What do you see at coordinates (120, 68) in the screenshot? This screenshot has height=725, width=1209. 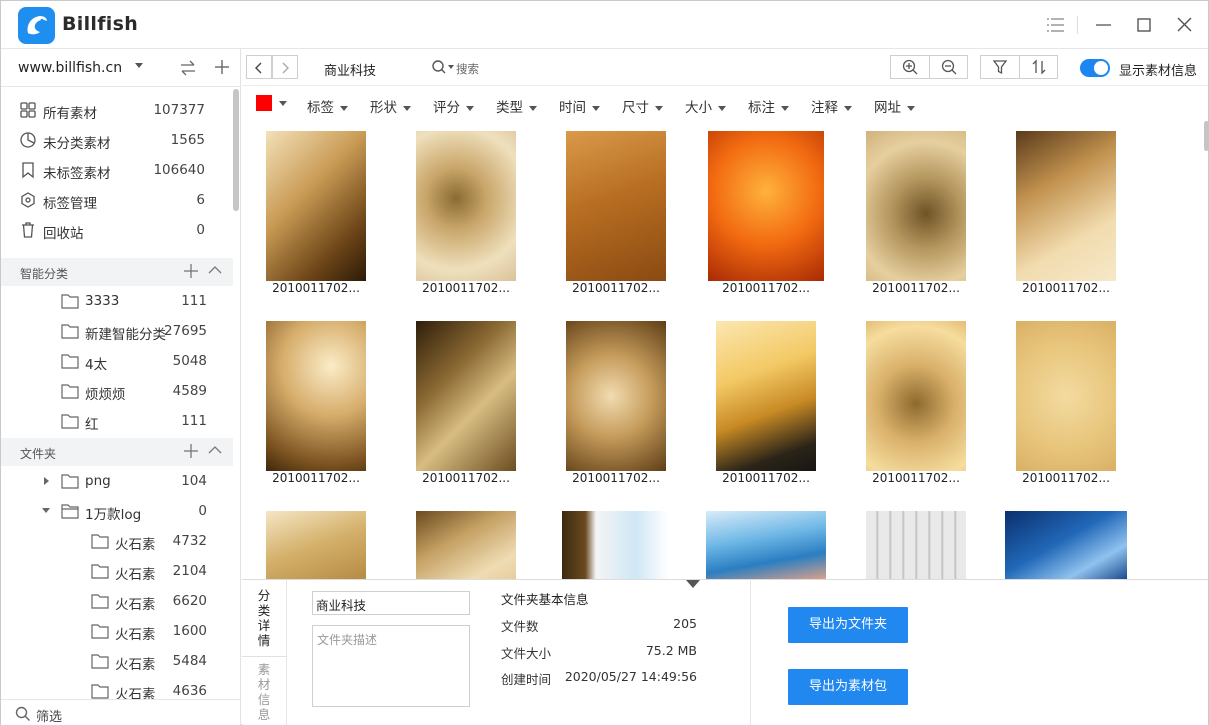 I see `site-selector: www.billfish.cn` at bounding box center [120, 68].